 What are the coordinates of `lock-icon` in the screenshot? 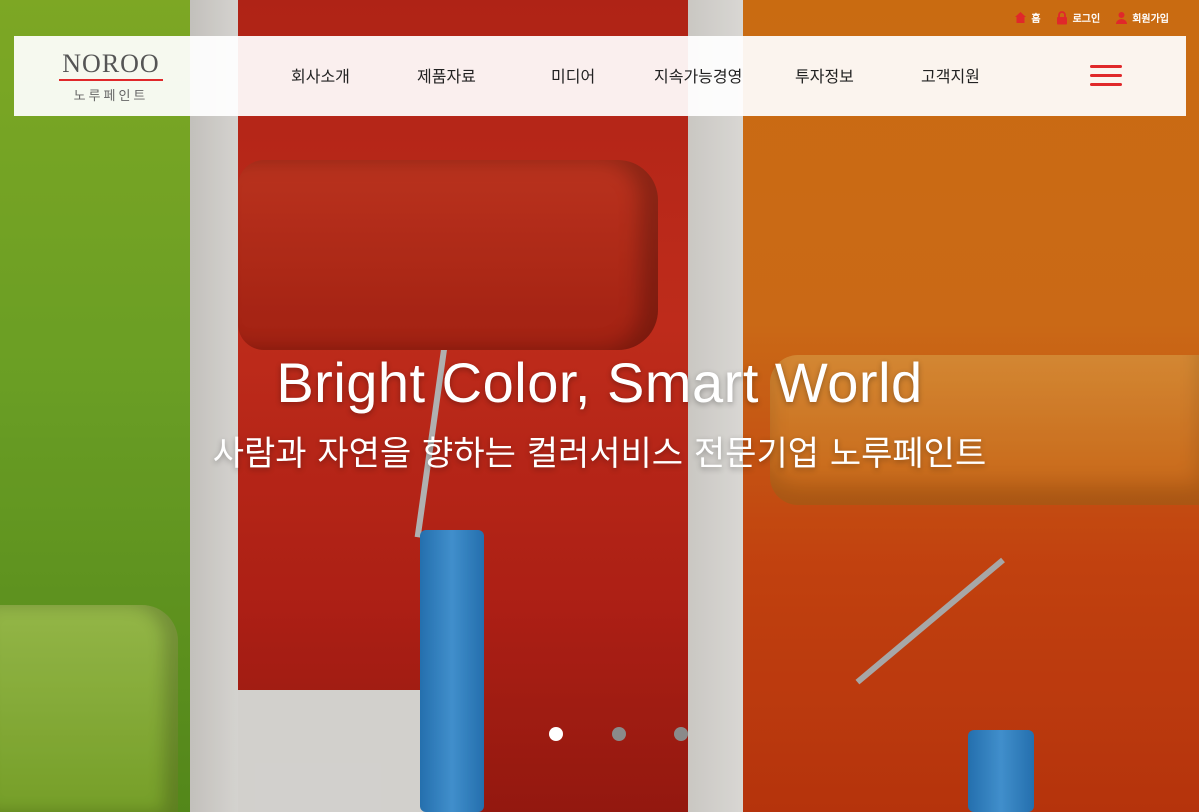 It's located at (1062, 17).